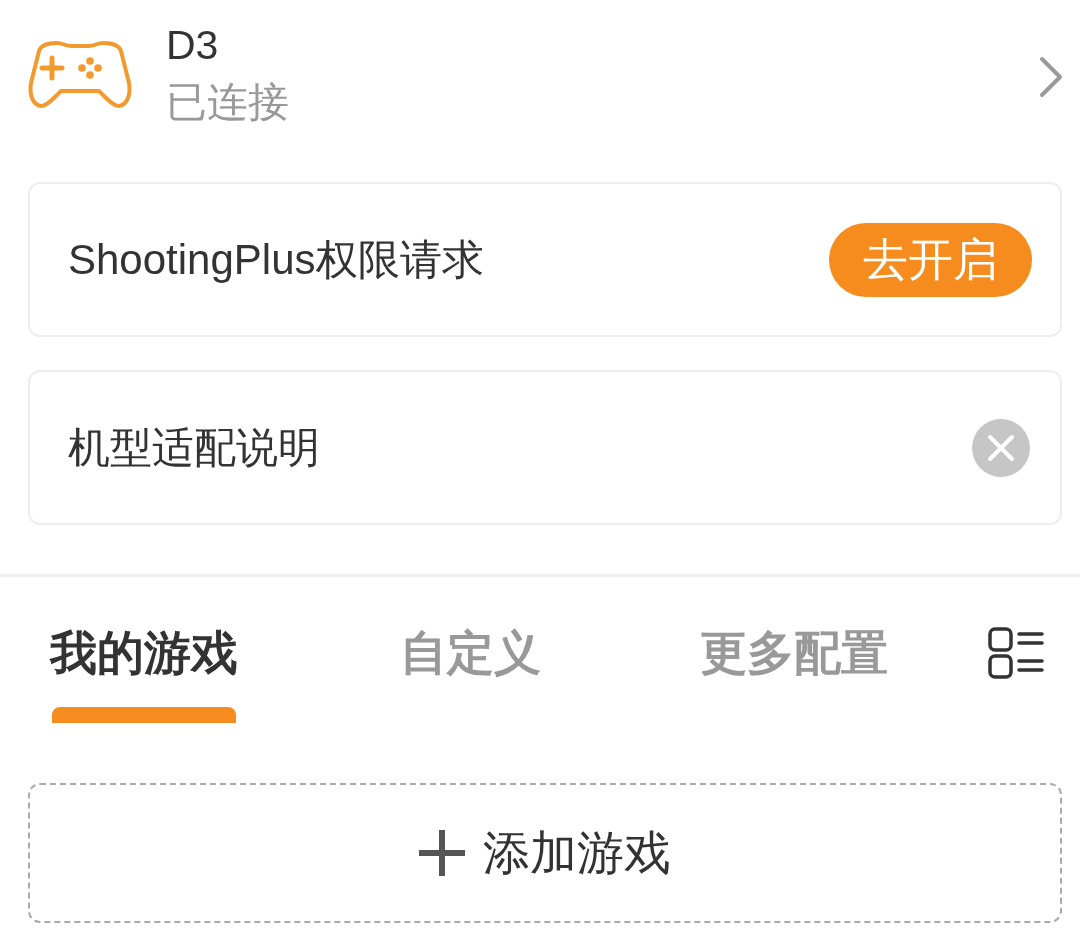 This screenshot has height=947, width=1080. Describe the element at coordinates (1016, 653) in the screenshot. I see `grid-list-icon` at that location.